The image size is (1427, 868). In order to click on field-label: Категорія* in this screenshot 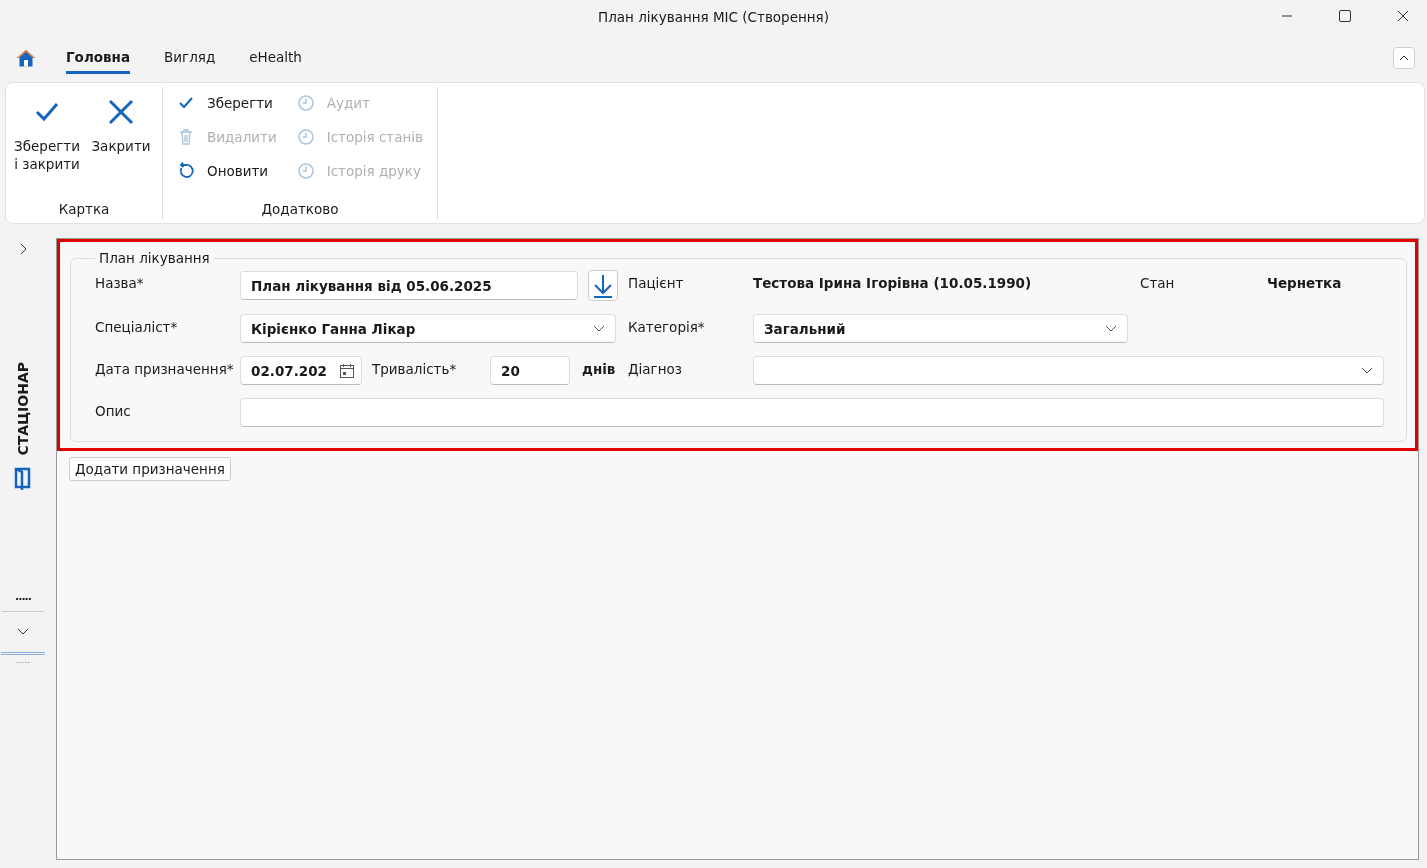, I will do `click(667, 326)`.